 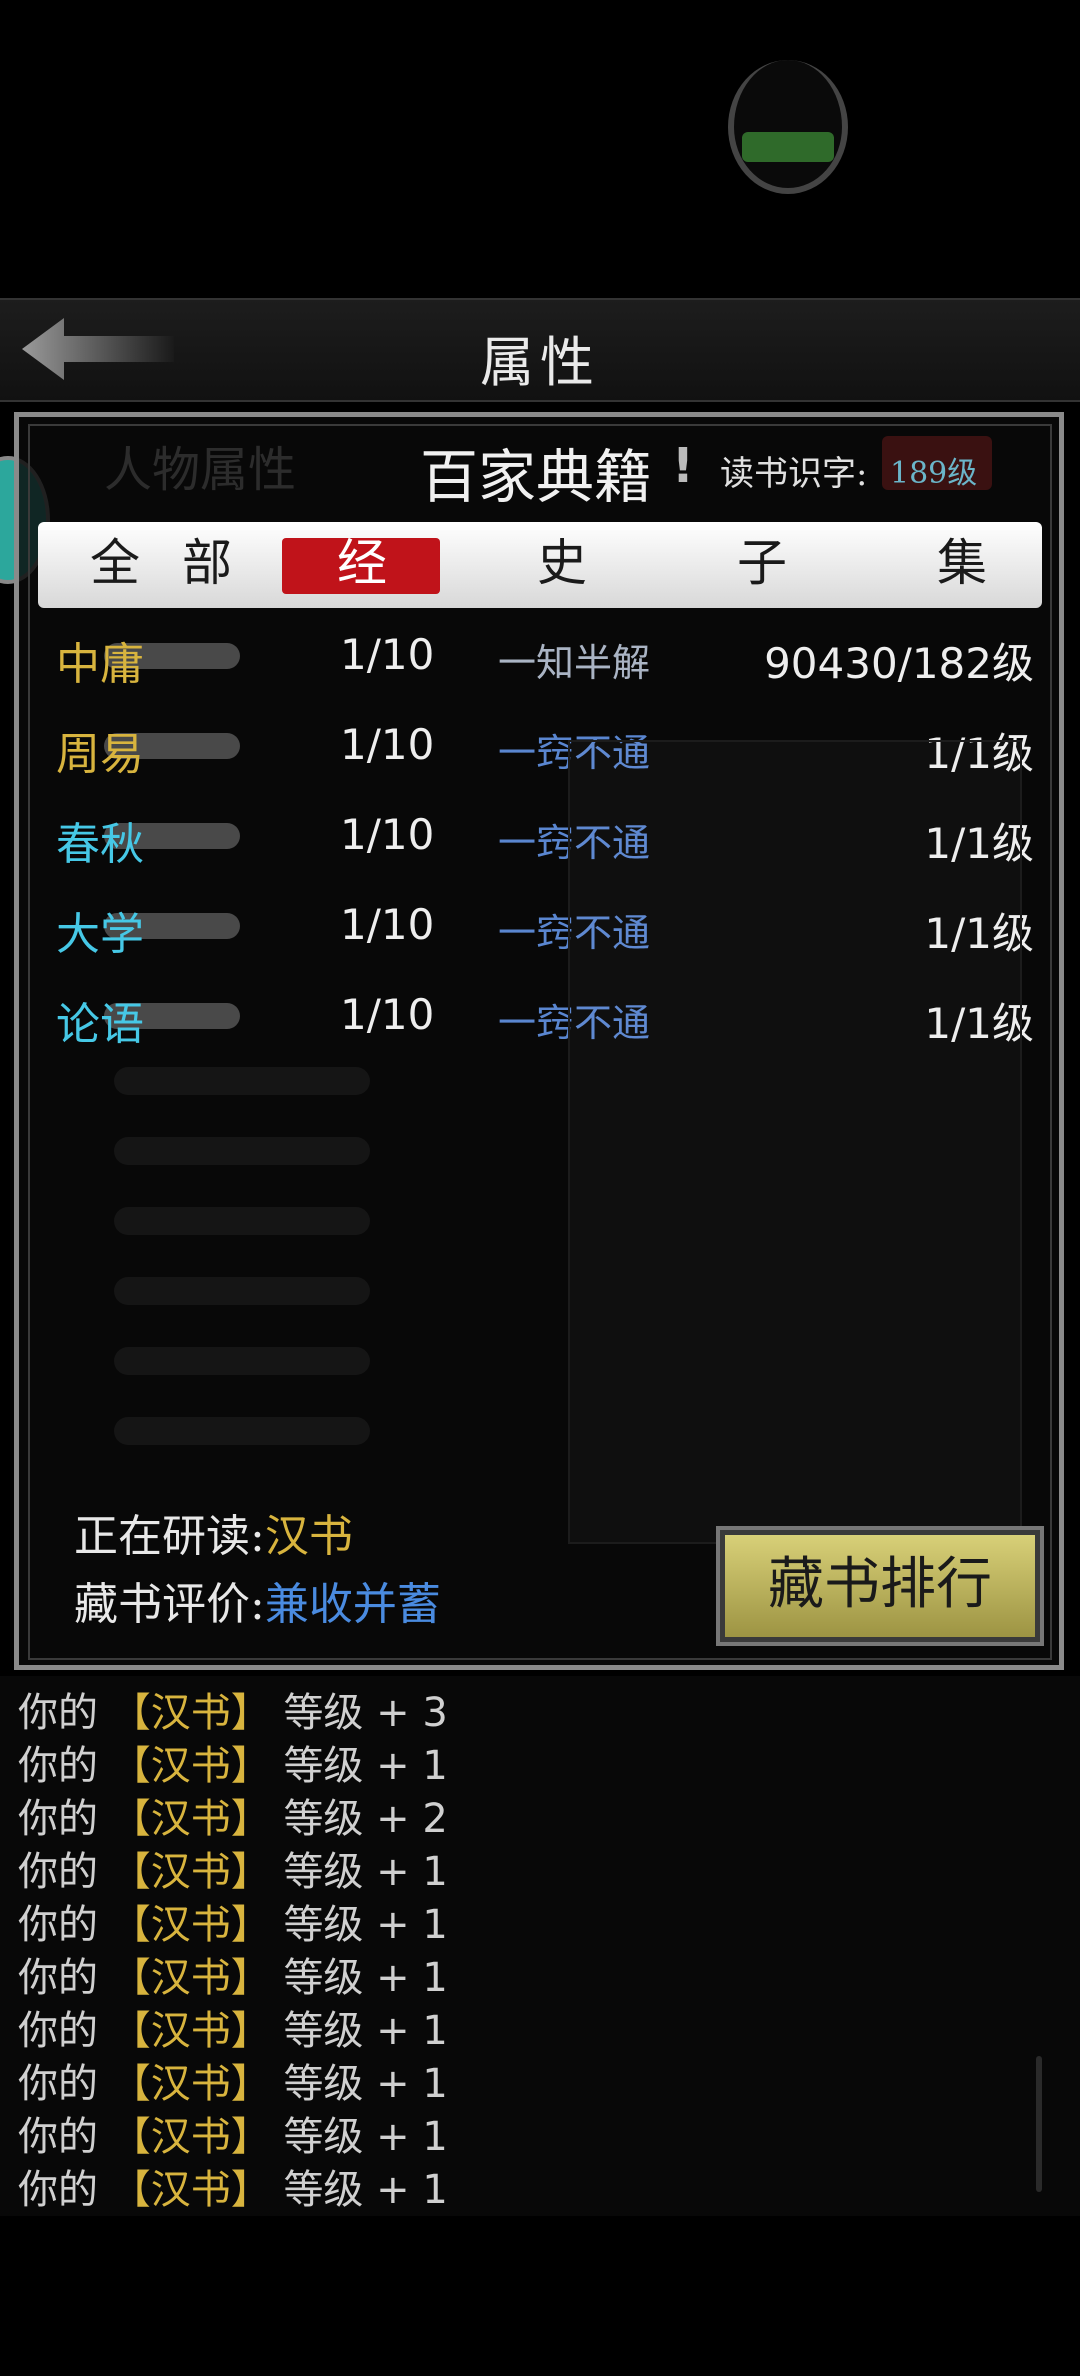 What do you see at coordinates (200, 465) in the screenshot?
I see `tab-character-attributes: 人物属性` at bounding box center [200, 465].